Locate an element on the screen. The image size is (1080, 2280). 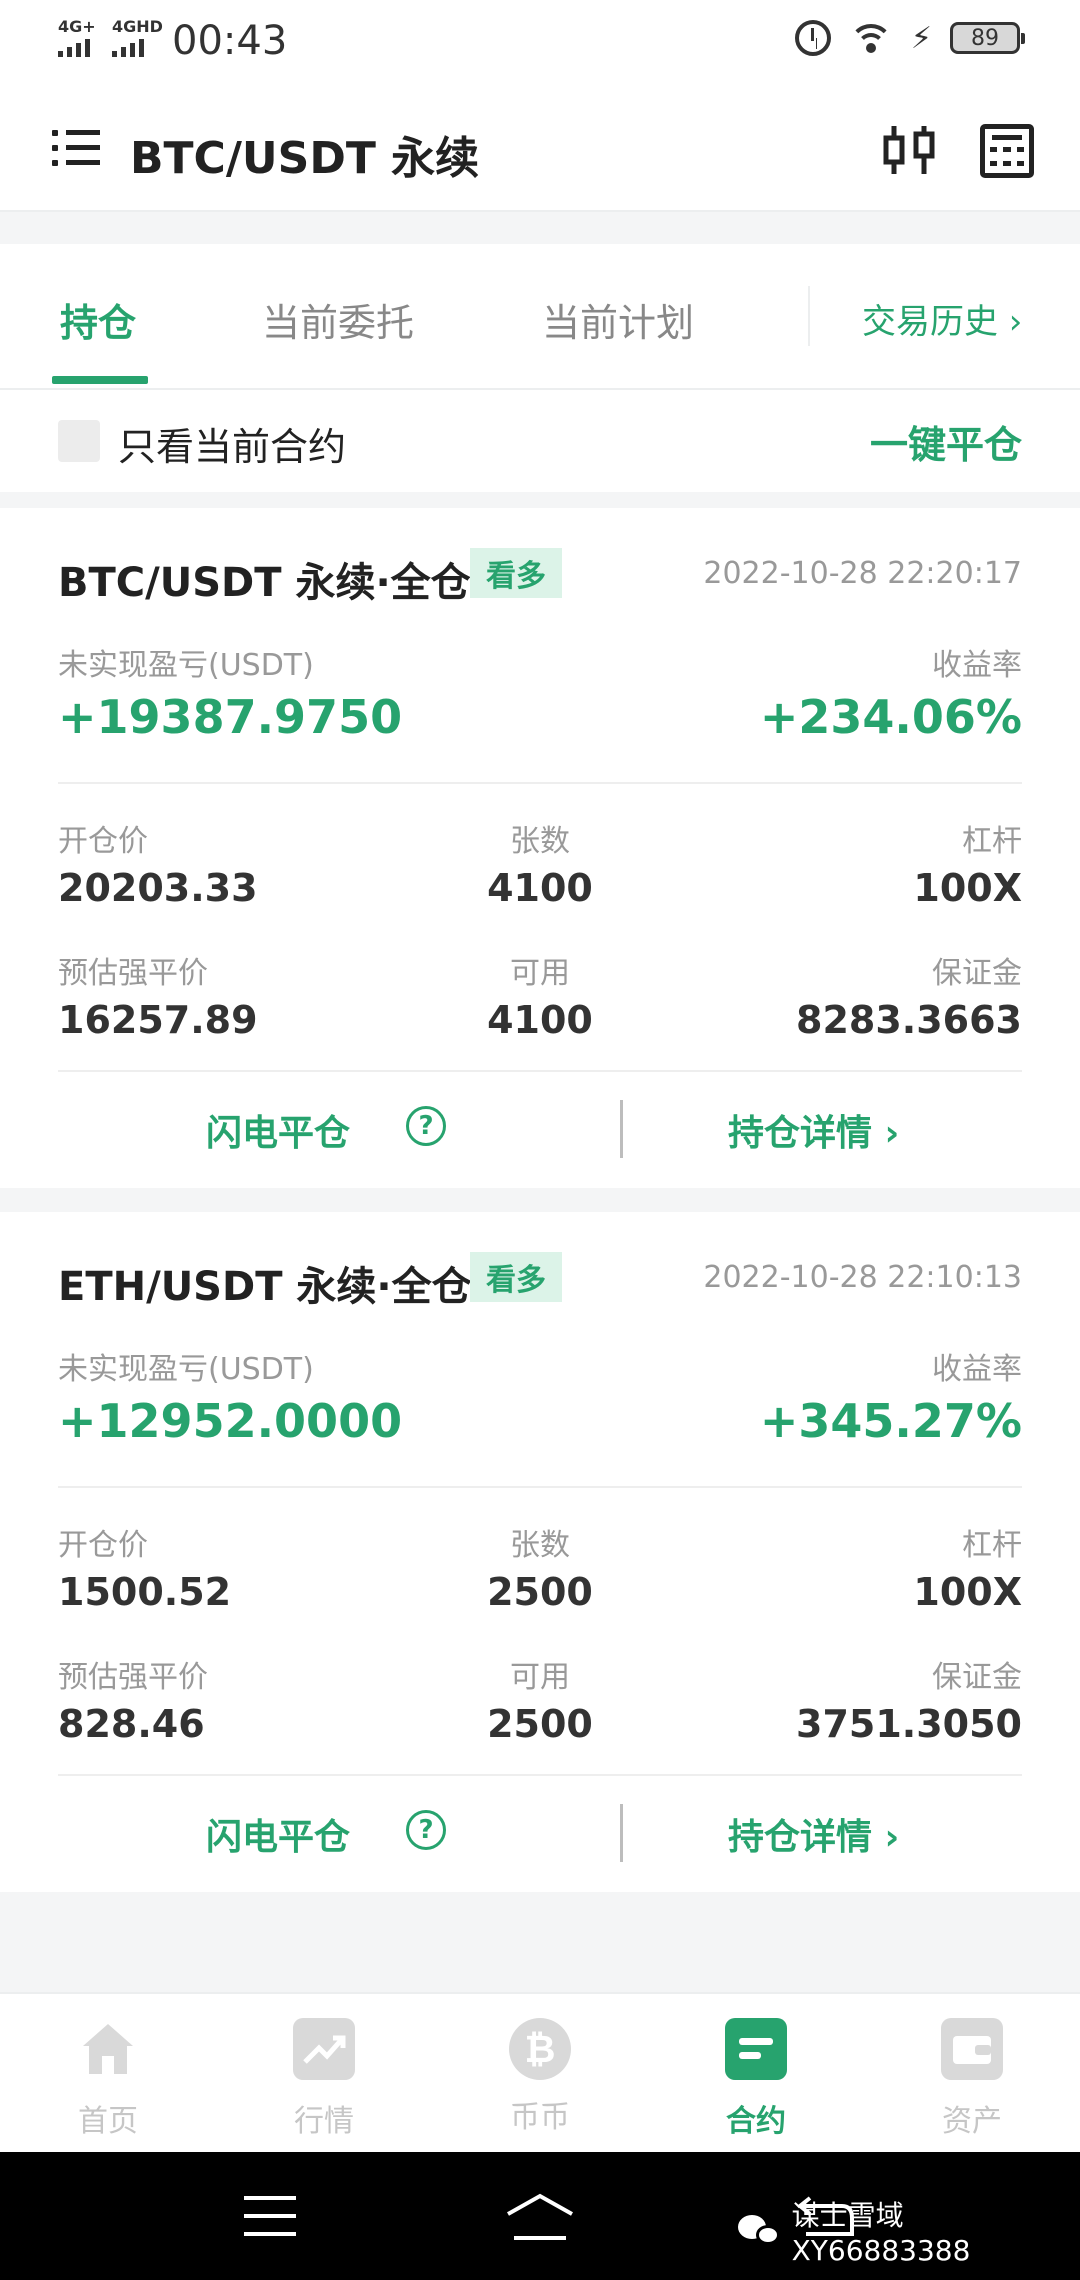
open-time: 2022-10-28 22:10:13 is located at coordinates (862, 1277).